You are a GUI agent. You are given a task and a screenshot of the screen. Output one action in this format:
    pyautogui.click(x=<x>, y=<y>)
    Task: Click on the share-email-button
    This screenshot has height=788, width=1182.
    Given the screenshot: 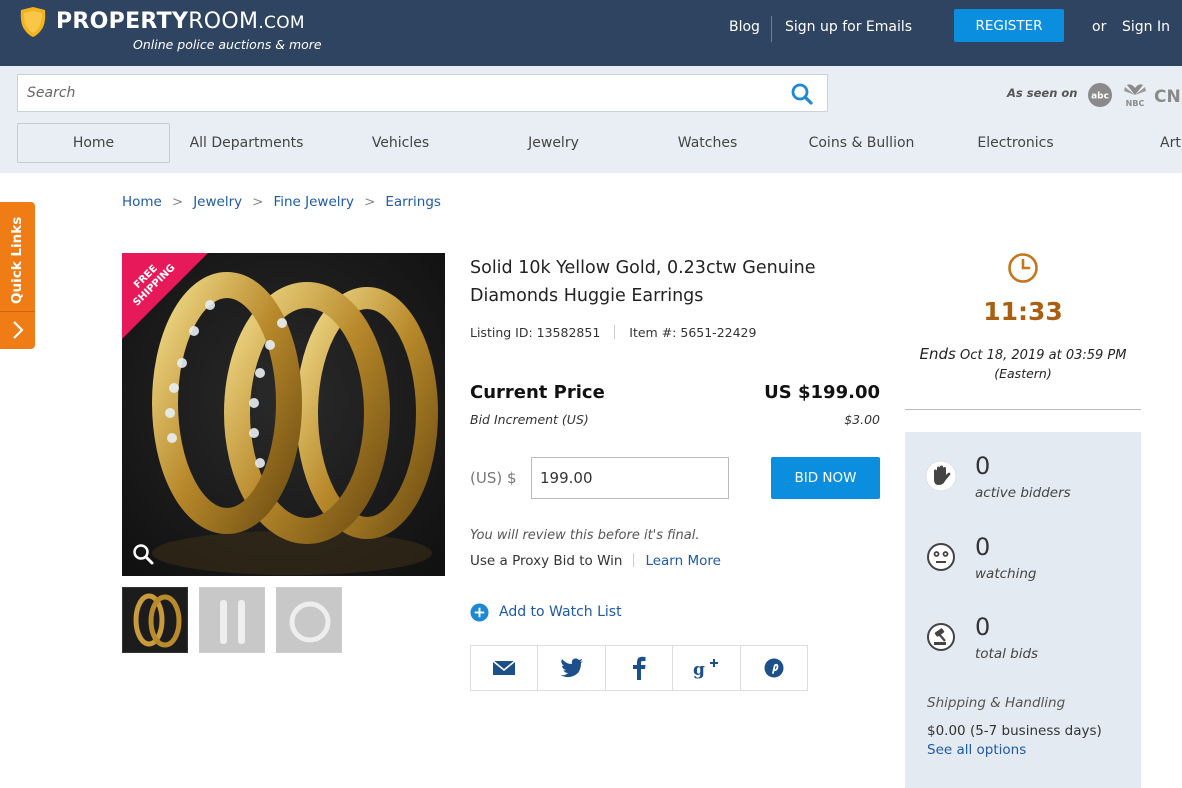 What is the action you would take?
    pyautogui.click(x=505, y=668)
    